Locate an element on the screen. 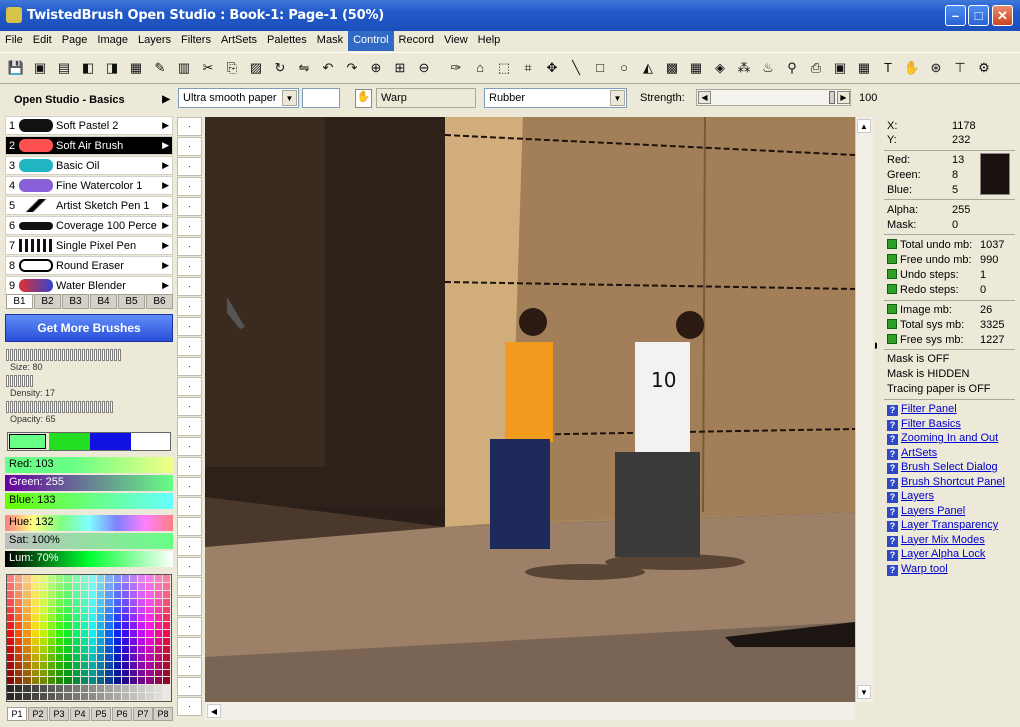 This screenshot has height=727, width=1020. help-link-label: ArtSets is located at coordinates (919, 453).